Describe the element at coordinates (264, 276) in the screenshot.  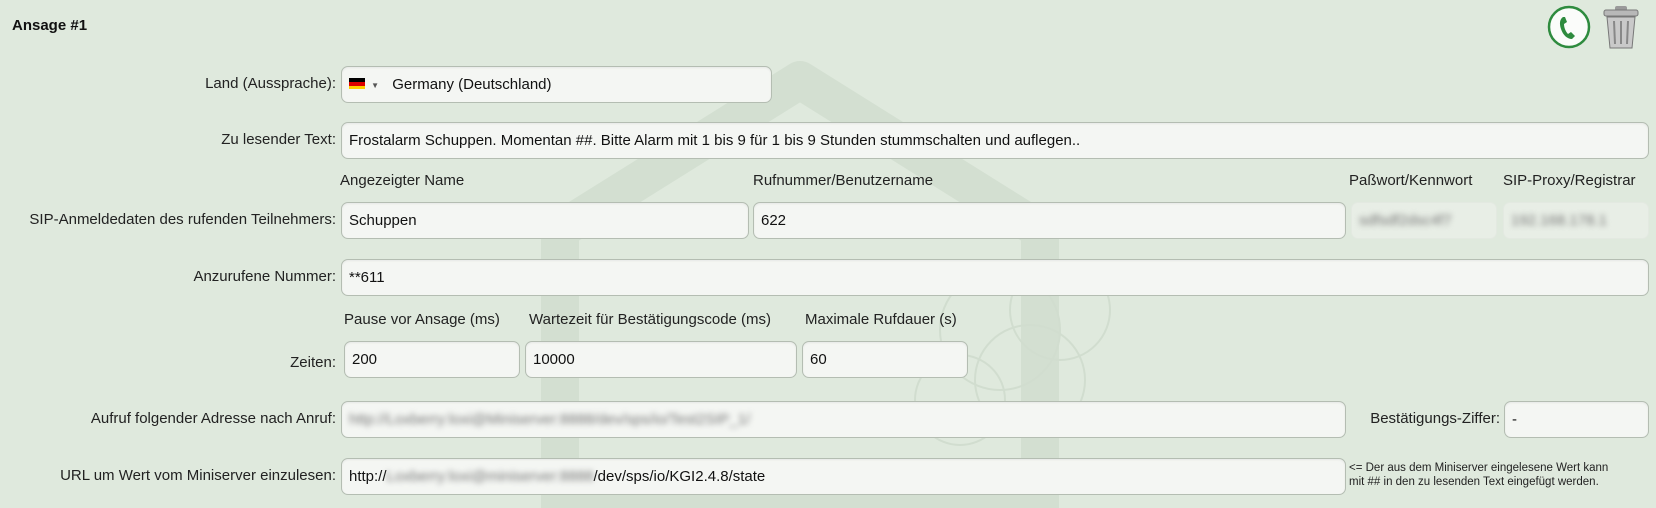
I see `call-number-label: Anzurufene Nummer:` at that location.